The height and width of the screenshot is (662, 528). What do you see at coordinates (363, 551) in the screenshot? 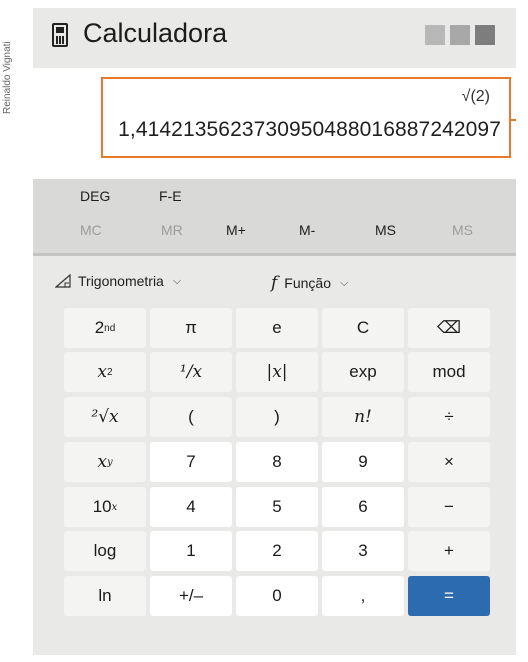
I see `digit-3-key: 3` at bounding box center [363, 551].